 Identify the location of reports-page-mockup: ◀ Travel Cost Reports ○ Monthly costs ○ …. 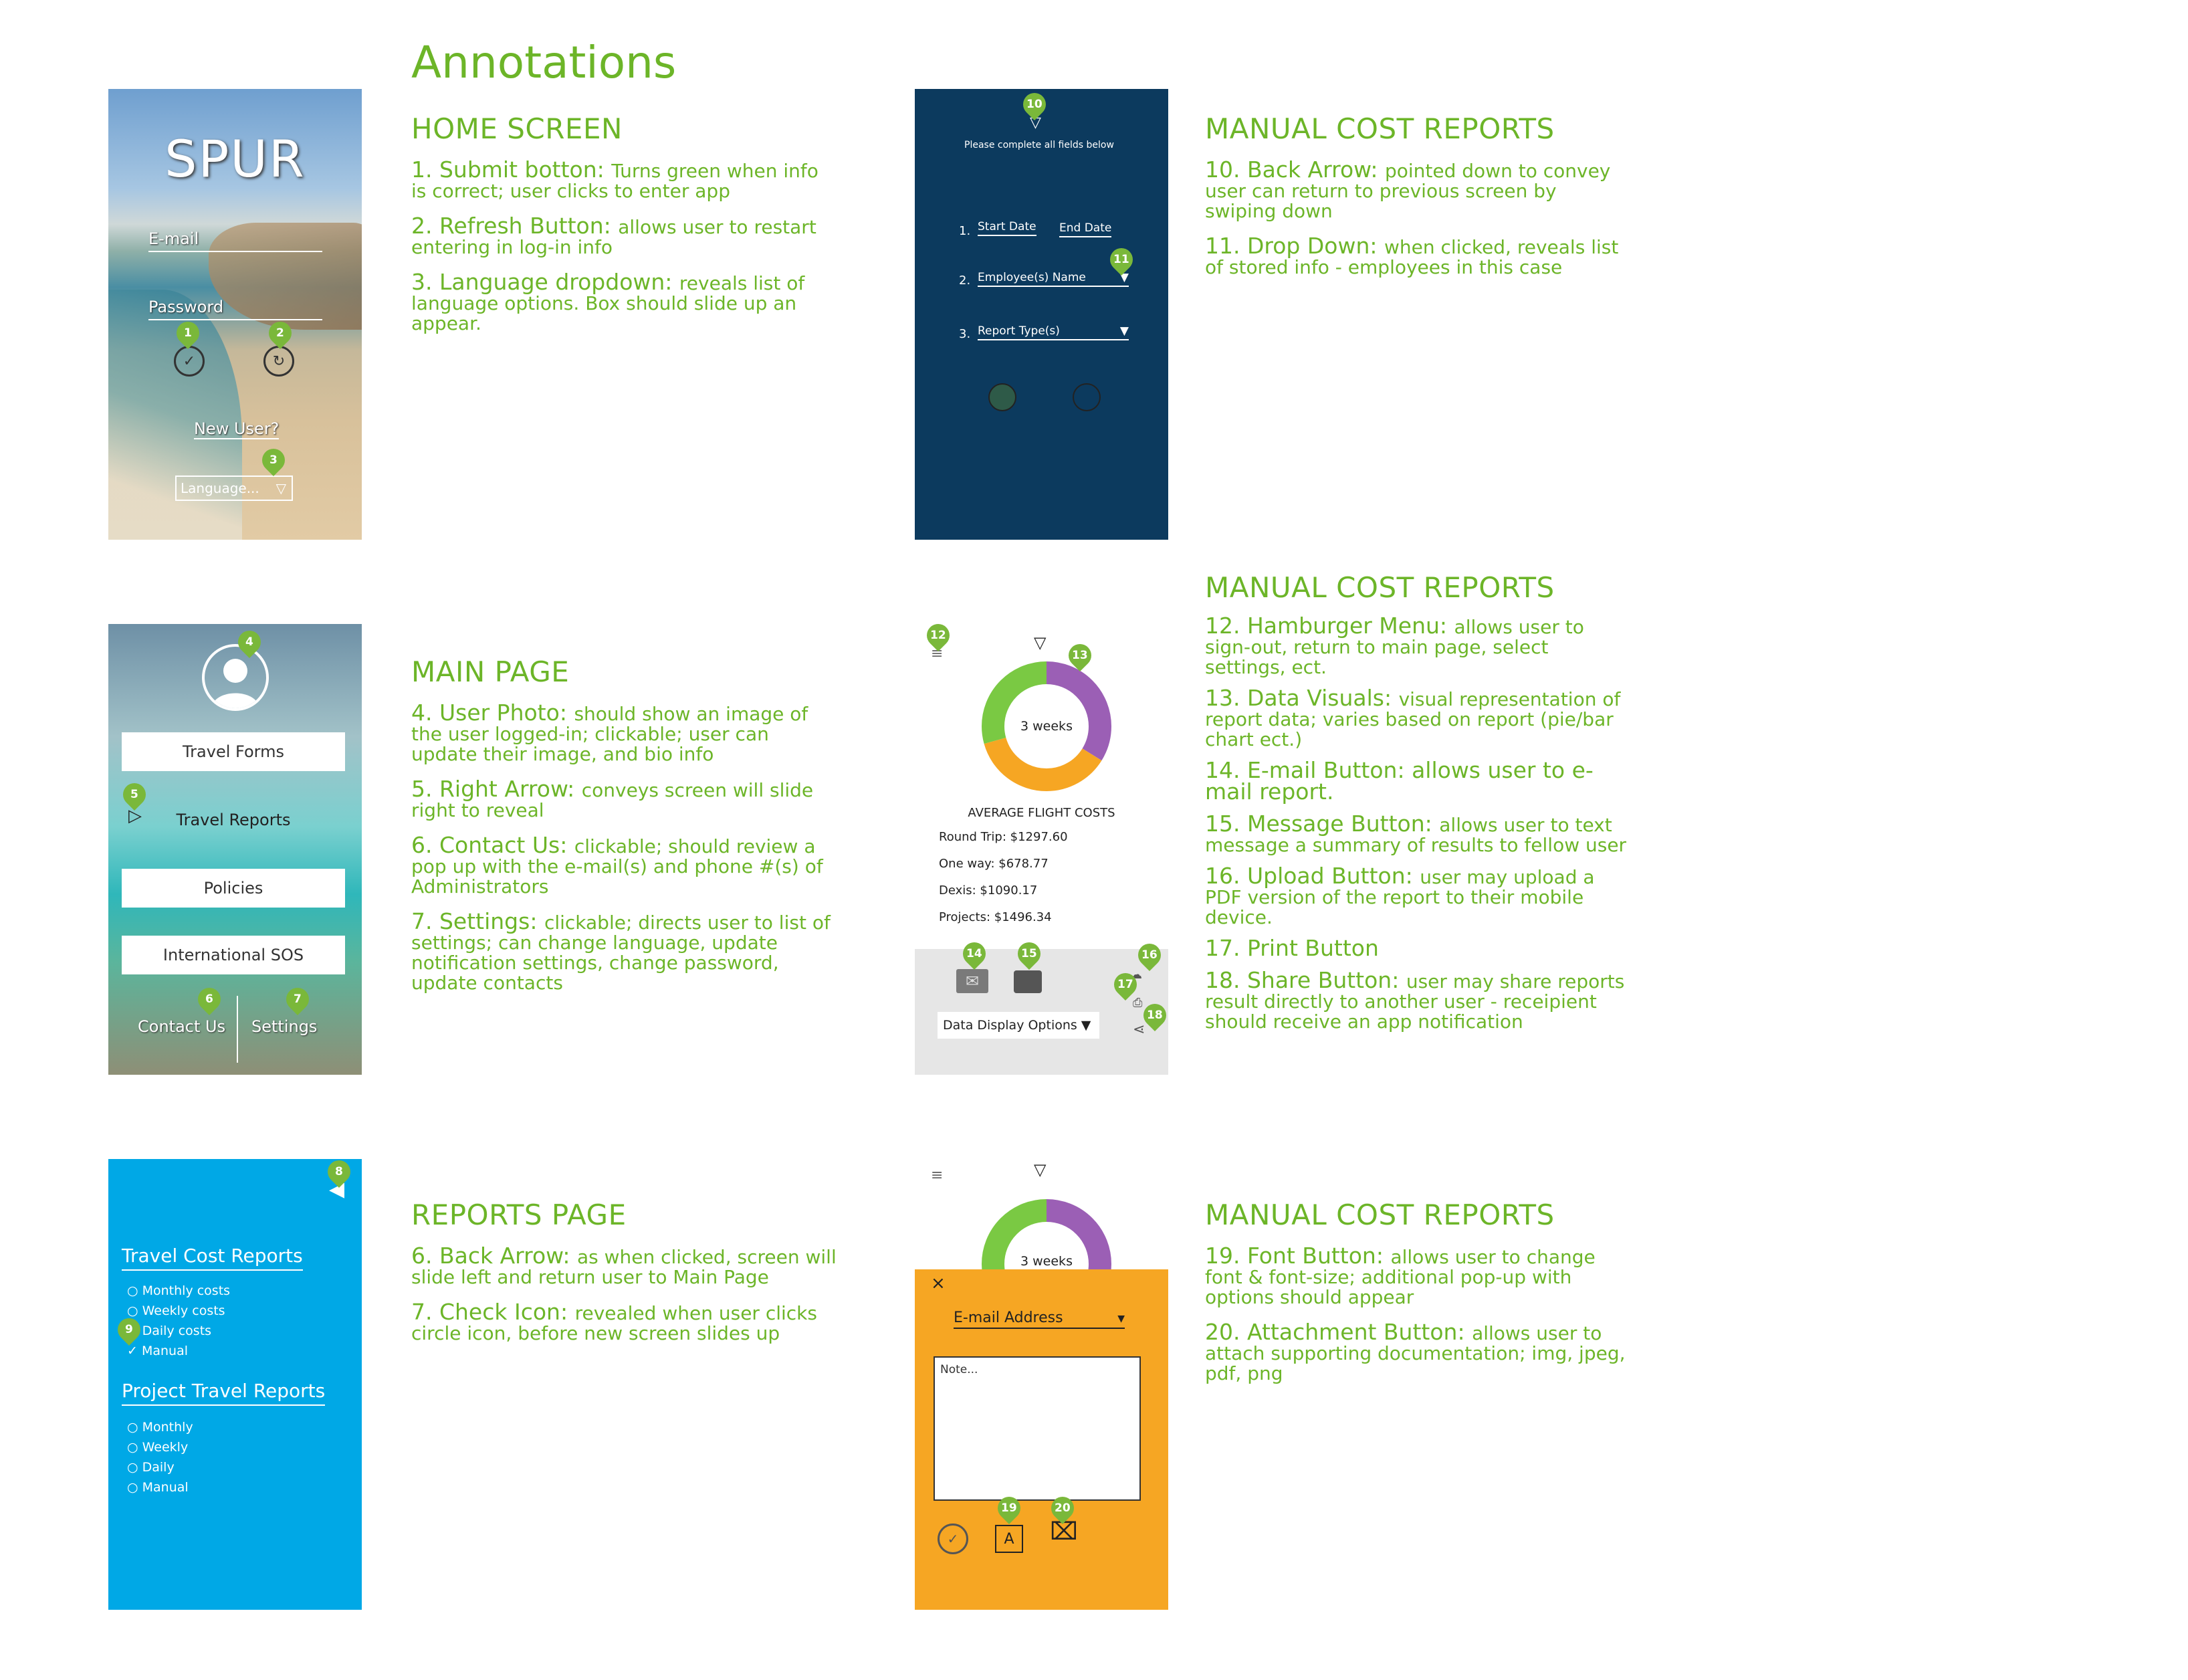
(235, 1382).